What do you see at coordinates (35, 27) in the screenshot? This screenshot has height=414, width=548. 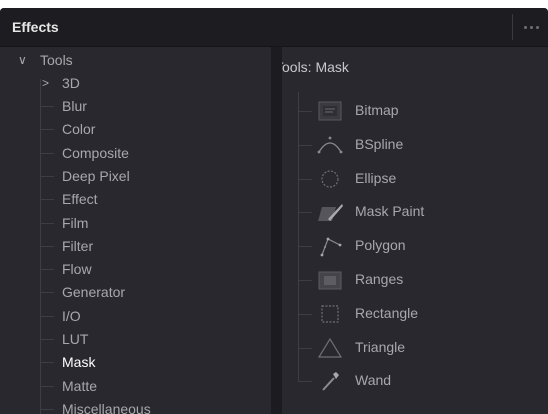 I see `panel-title: Effects` at bounding box center [35, 27].